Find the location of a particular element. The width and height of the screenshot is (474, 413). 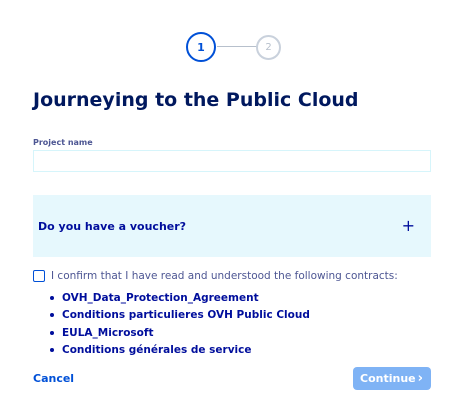

contract-link-general-conditions: Conditions générales de service is located at coordinates (156, 350).